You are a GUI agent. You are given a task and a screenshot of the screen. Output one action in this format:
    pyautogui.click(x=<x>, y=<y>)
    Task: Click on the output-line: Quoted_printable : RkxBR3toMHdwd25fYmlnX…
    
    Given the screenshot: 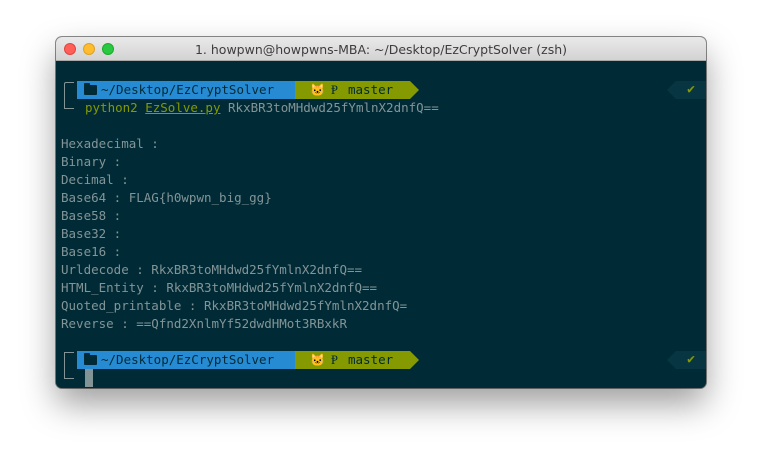 What is the action you would take?
    pyautogui.click(x=234, y=305)
    